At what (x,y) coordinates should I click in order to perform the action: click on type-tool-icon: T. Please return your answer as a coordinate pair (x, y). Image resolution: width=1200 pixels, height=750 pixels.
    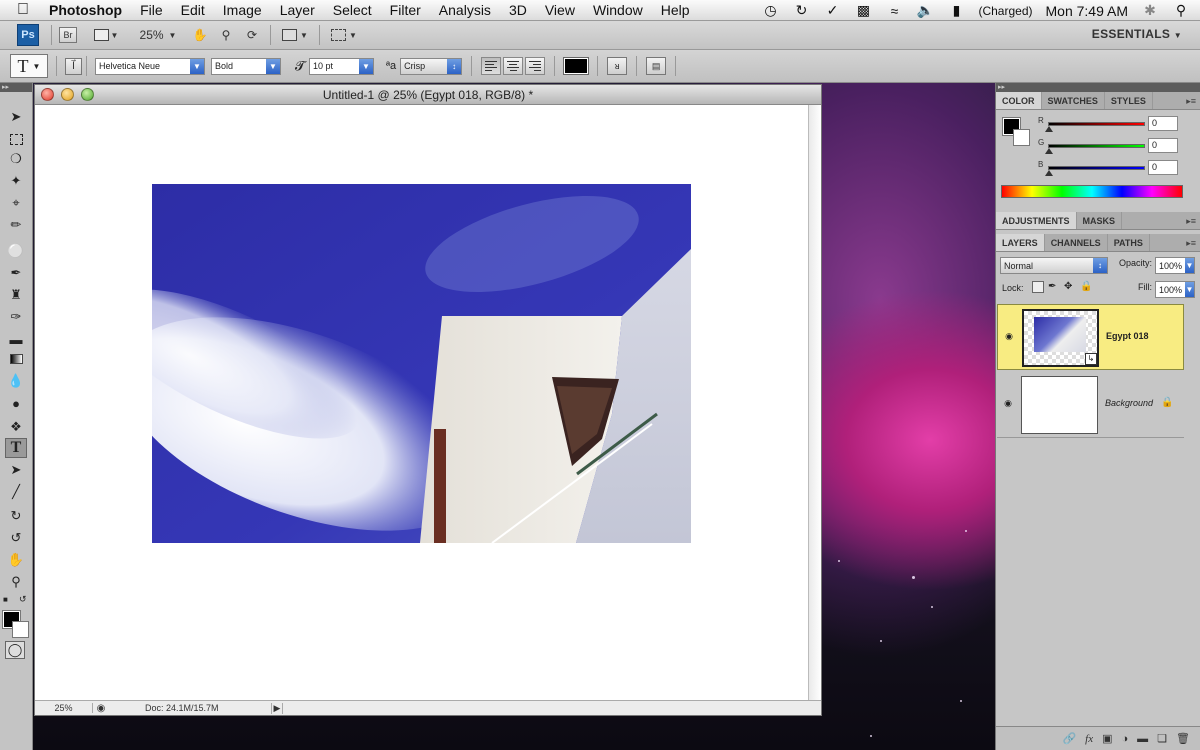
    Looking at the image, I should click on (16, 448).